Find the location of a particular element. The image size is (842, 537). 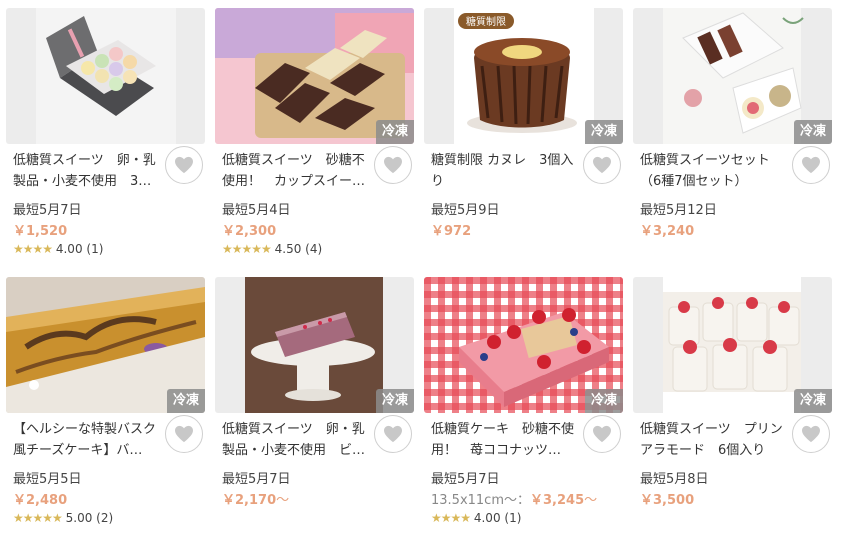

shipping-date: 最短5月9日 is located at coordinates (465, 210).